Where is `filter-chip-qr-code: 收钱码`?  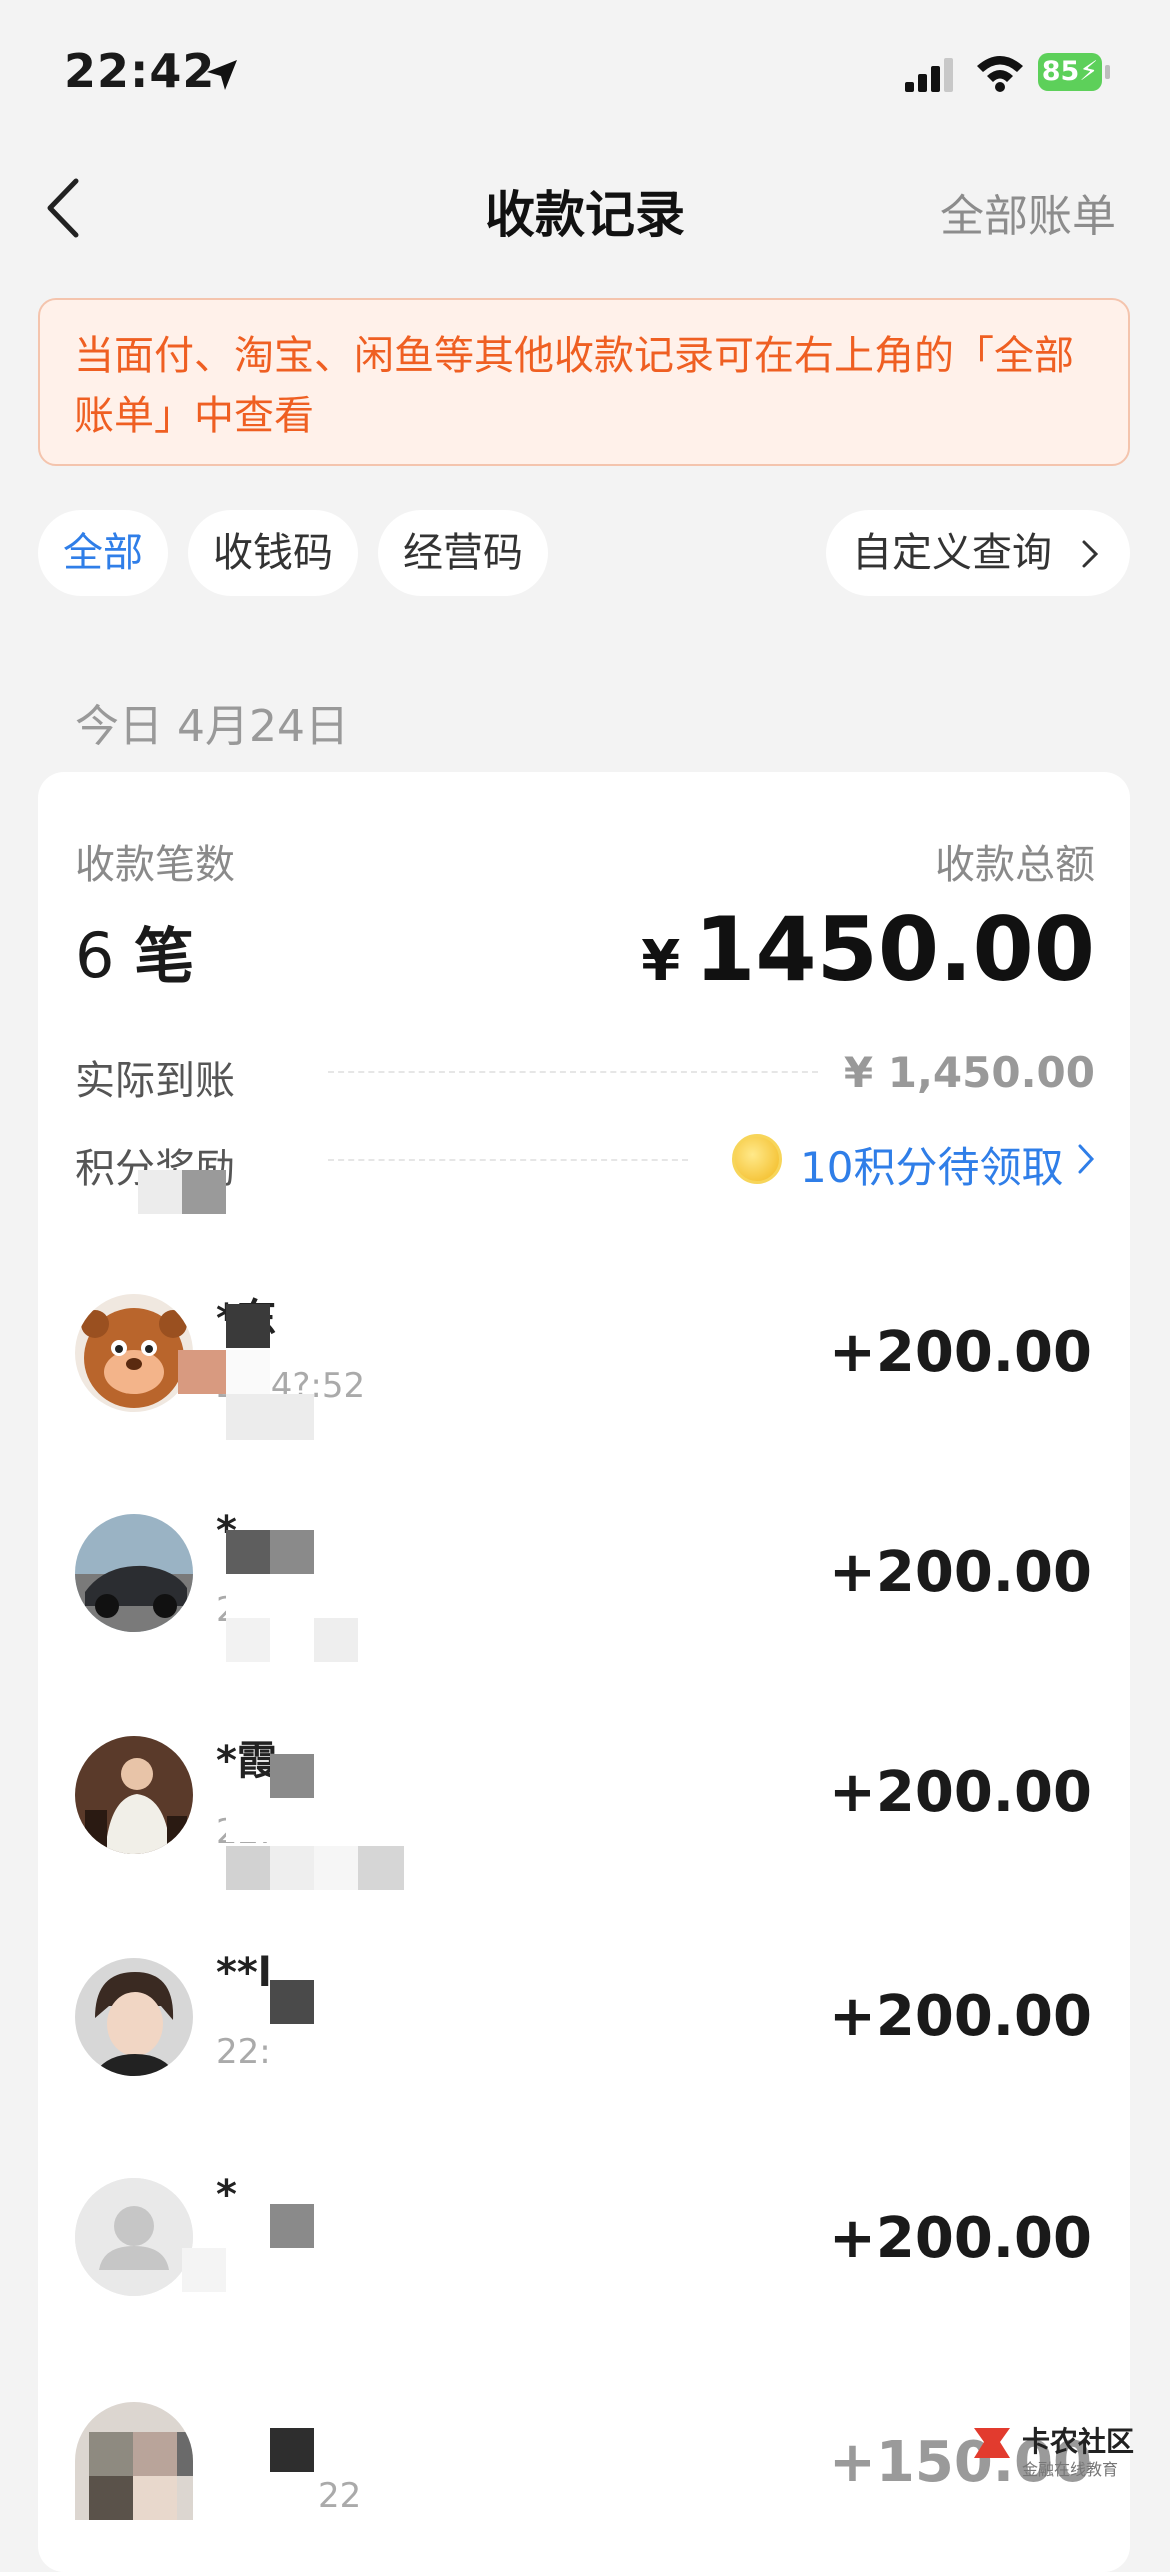 filter-chip-qr-code: 收钱码 is located at coordinates (273, 553).